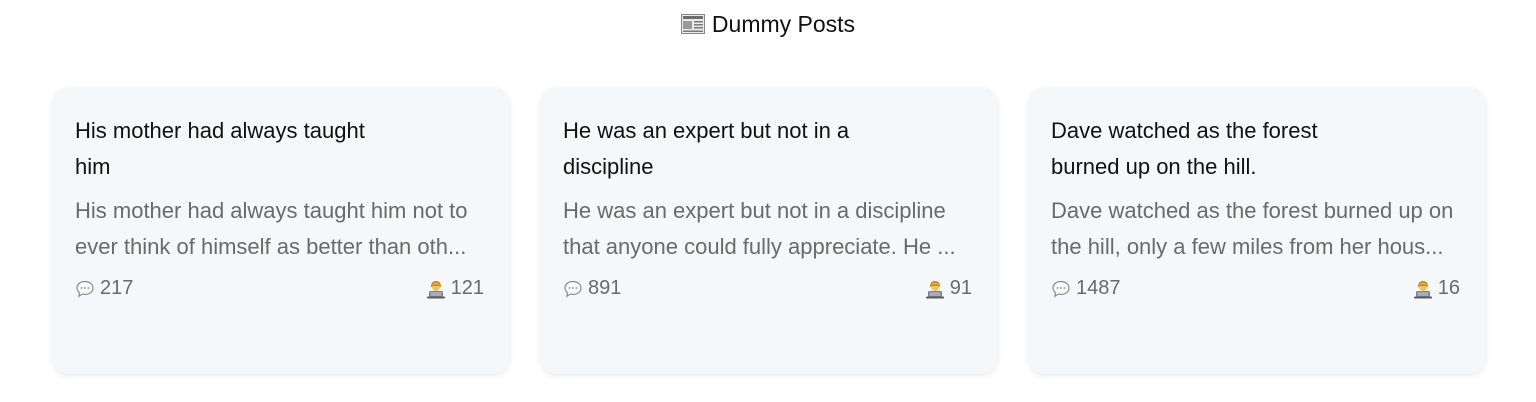 The image size is (1536, 402). What do you see at coordinates (240, 149) in the screenshot?
I see `post-title: His mother had always taught him` at bounding box center [240, 149].